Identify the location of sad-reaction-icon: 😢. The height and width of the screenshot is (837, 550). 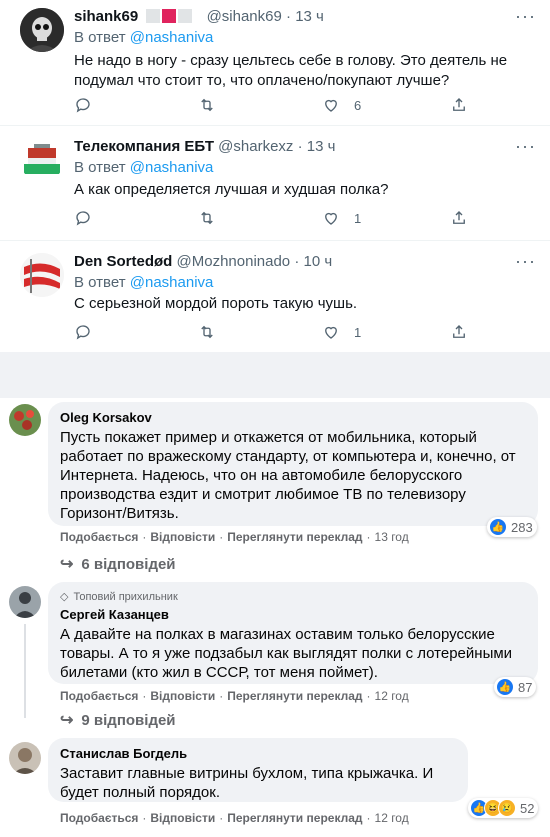
(507, 808).